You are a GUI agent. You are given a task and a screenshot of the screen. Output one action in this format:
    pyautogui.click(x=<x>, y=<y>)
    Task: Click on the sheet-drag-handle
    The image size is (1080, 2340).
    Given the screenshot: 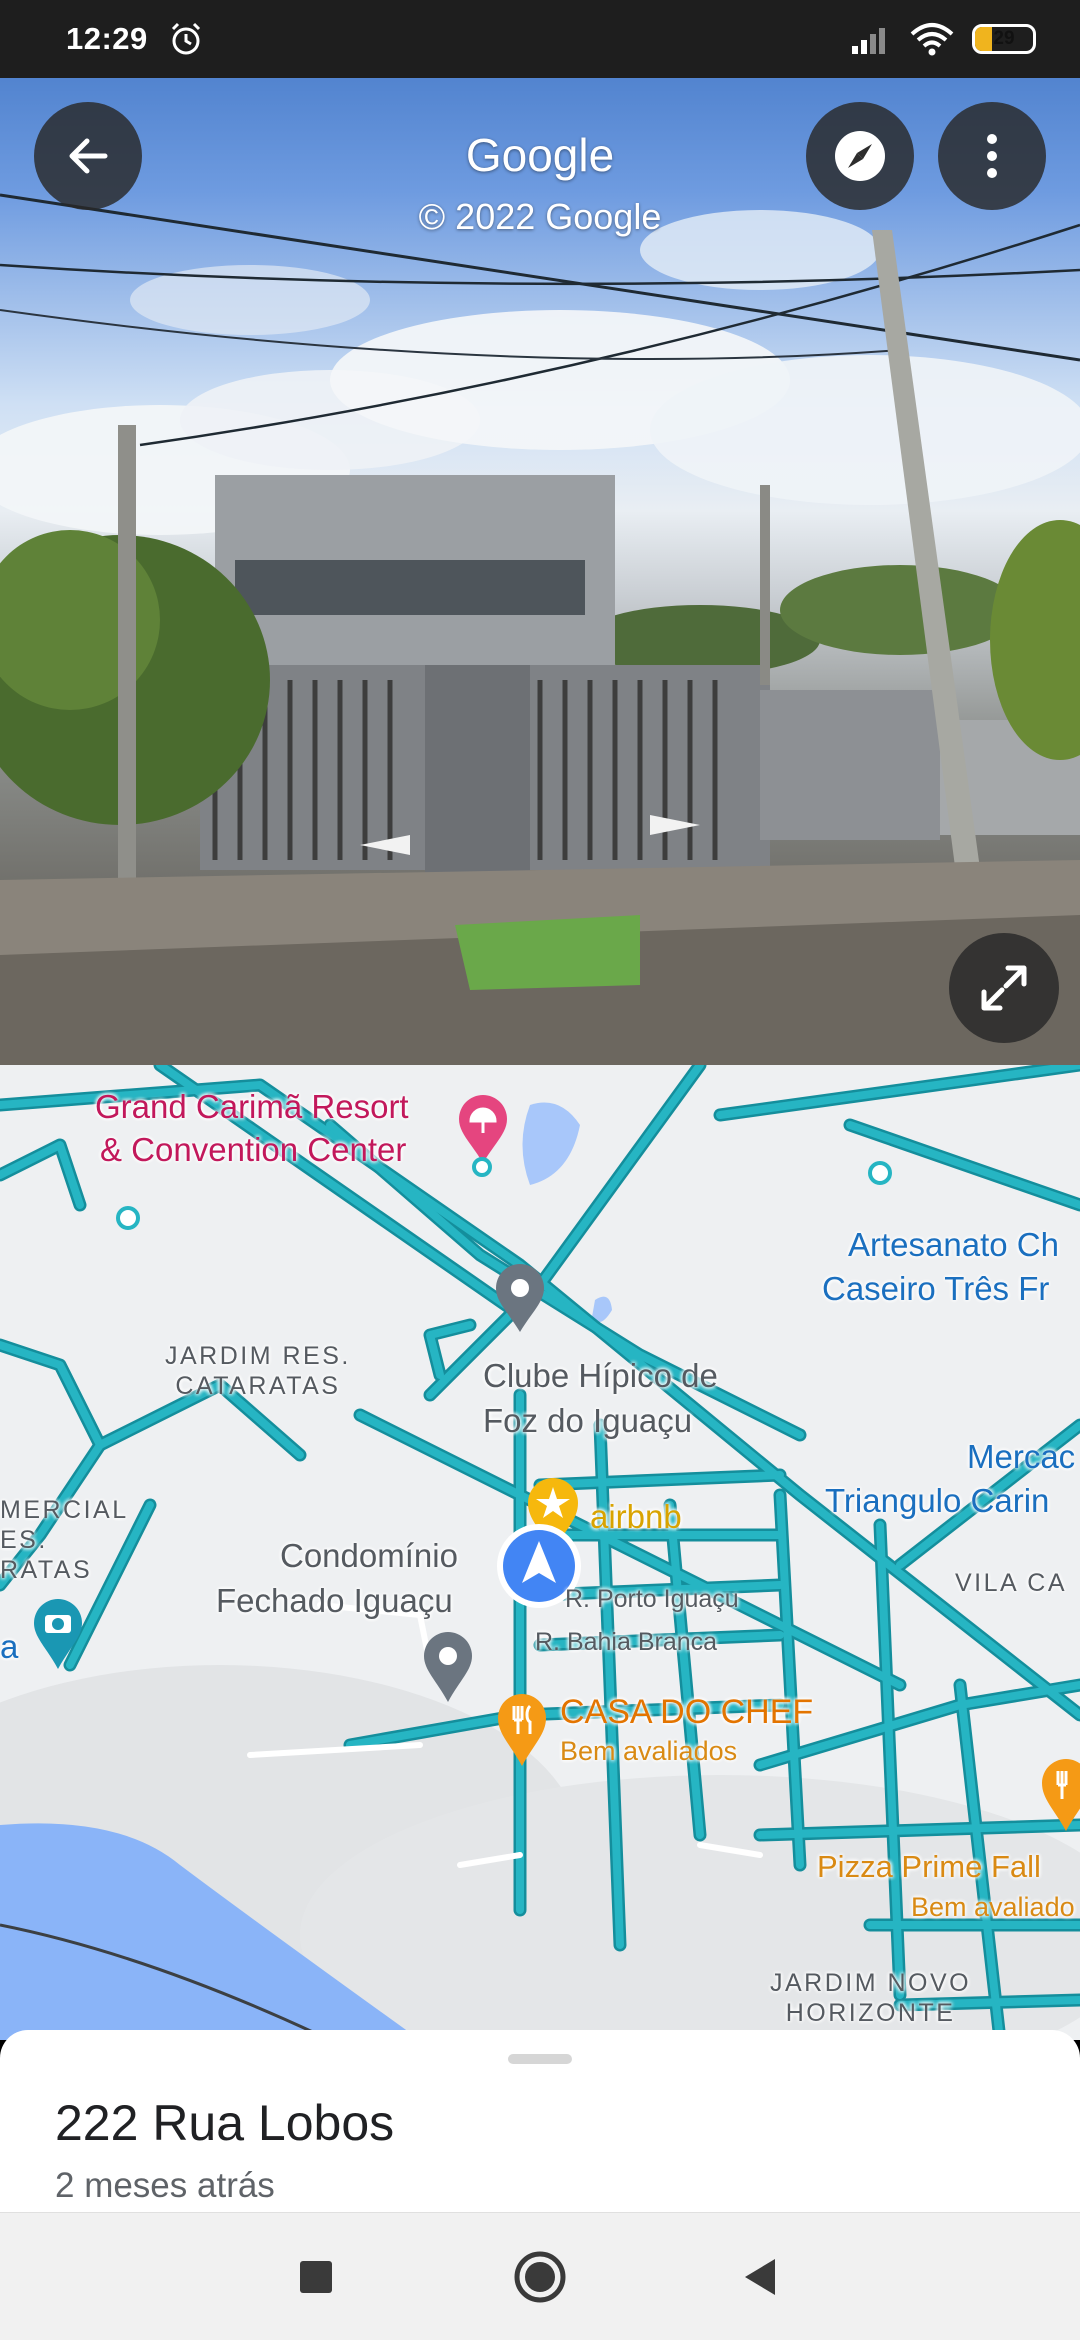 What is the action you would take?
    pyautogui.click(x=540, y=2059)
    